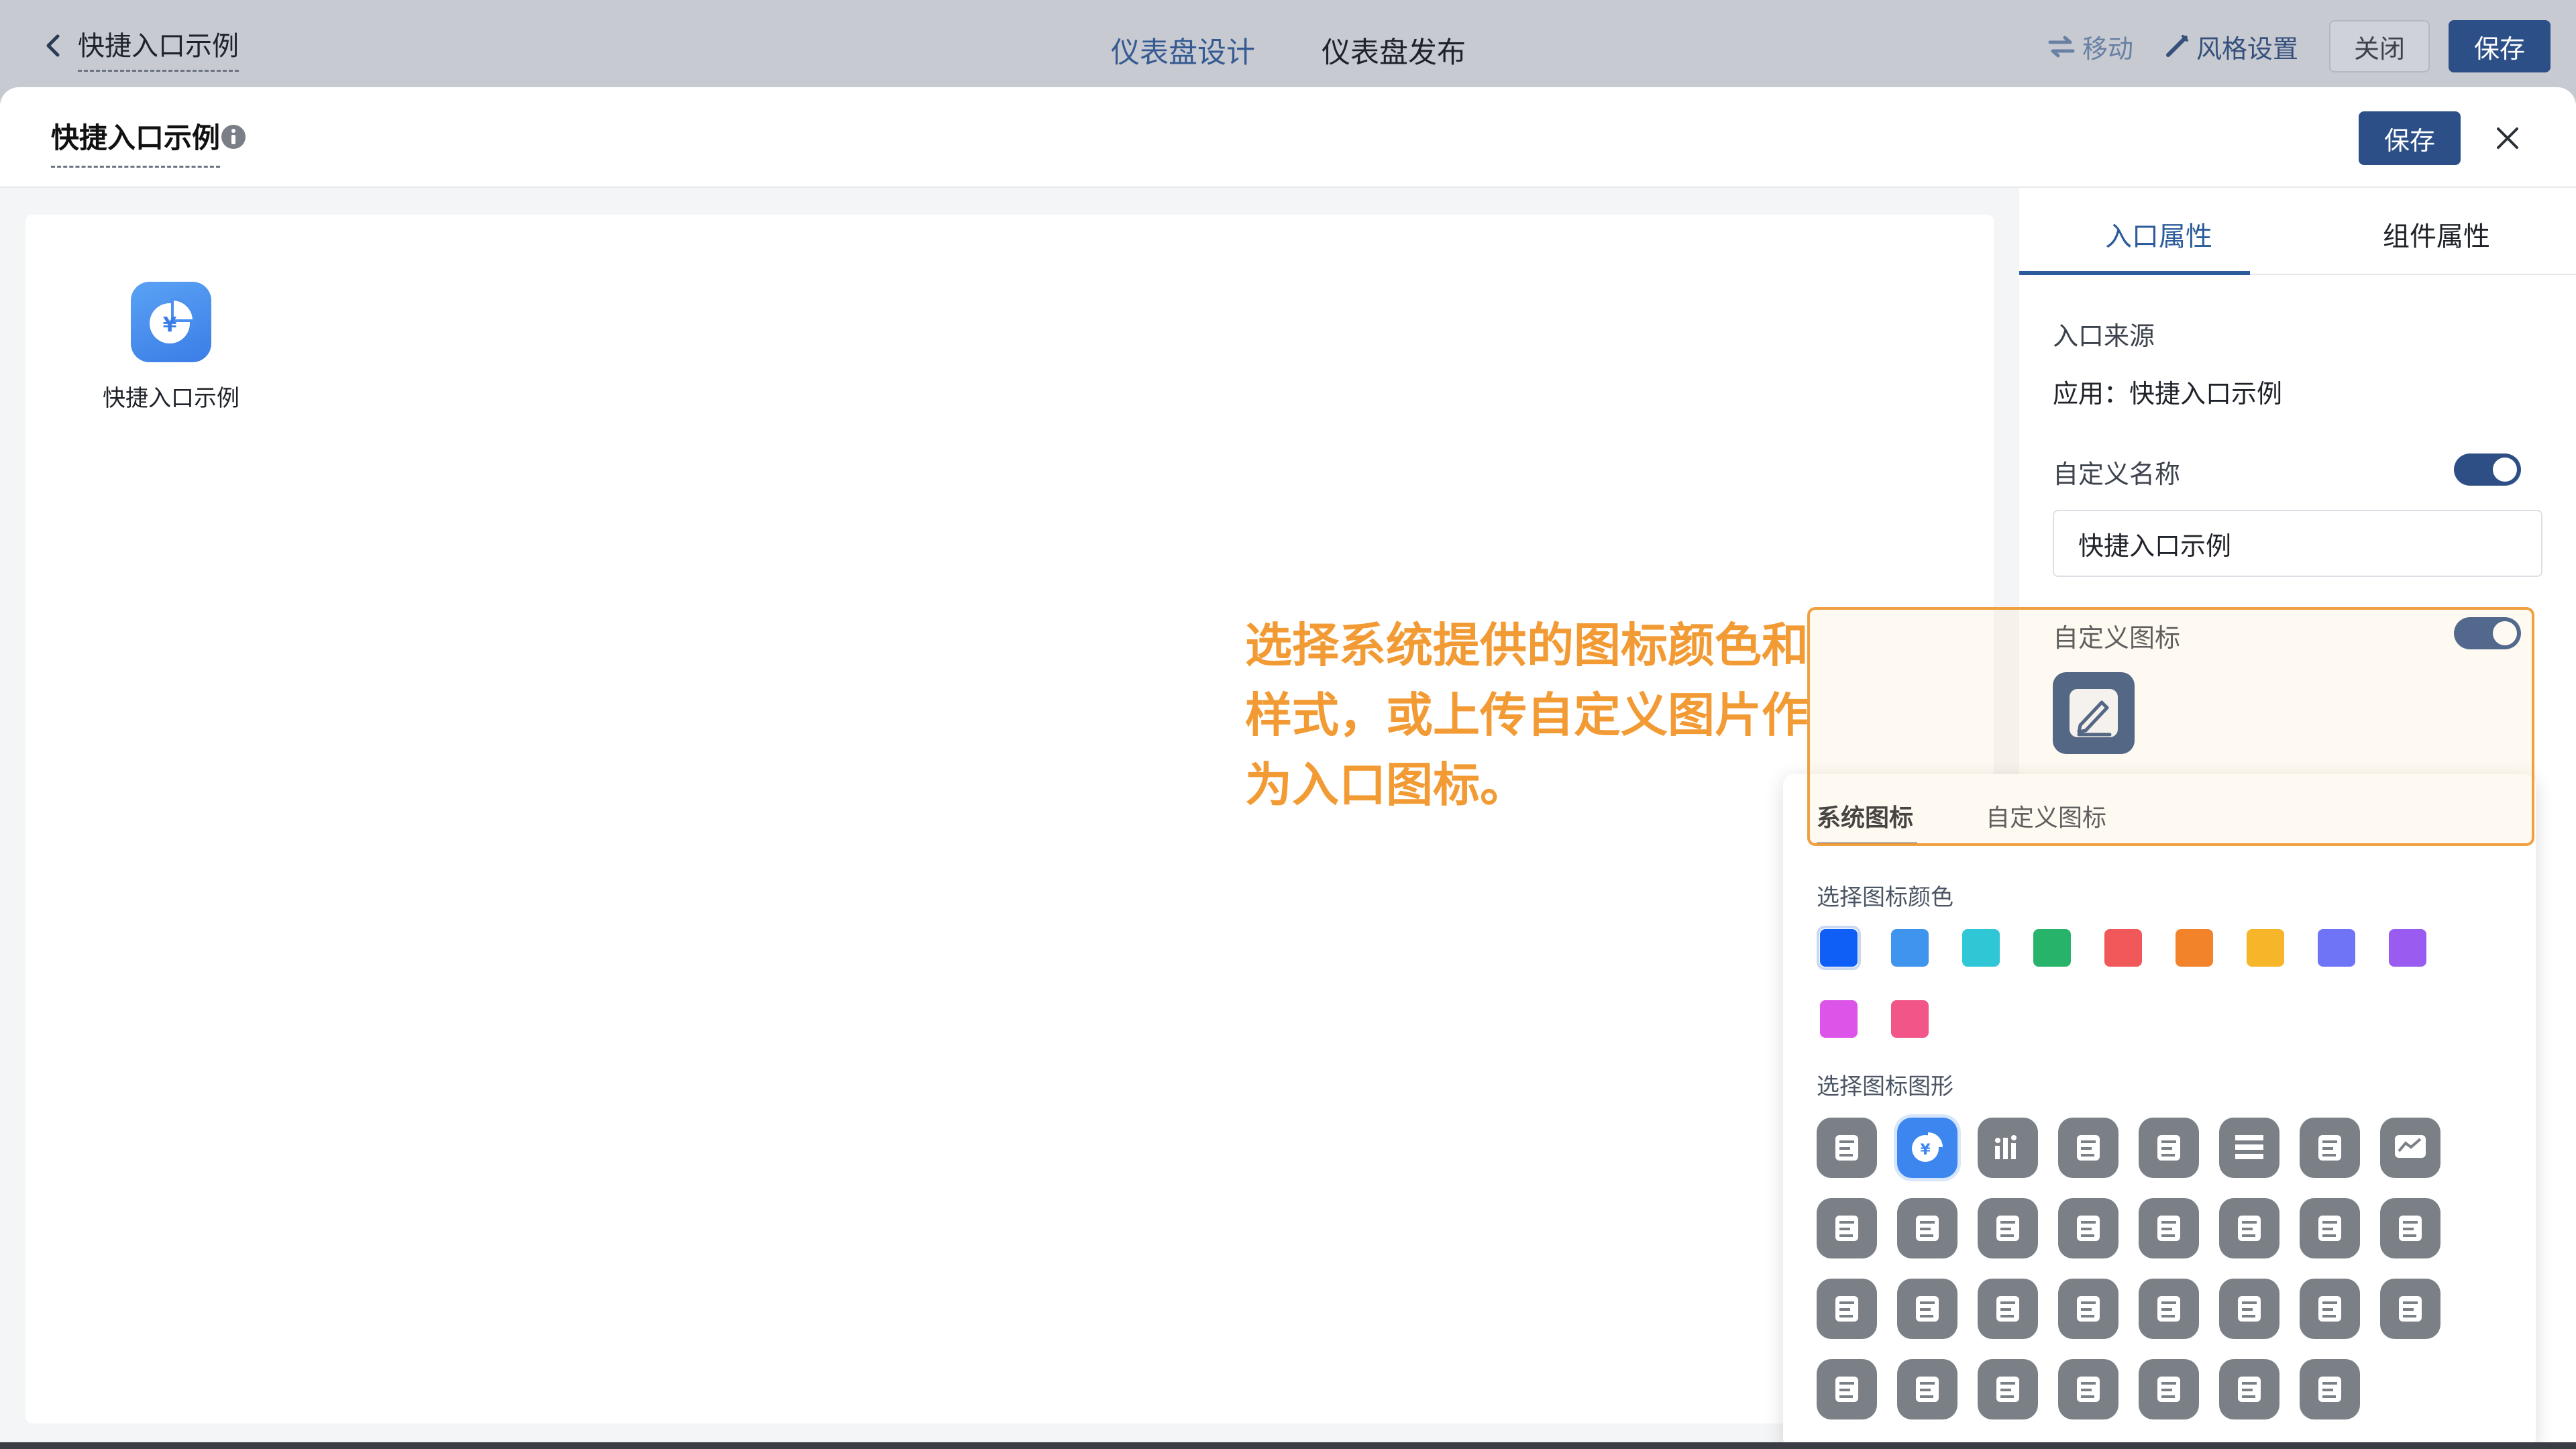  Describe the element at coordinates (2410, 138) in the screenshot. I see `modal-save-button: 保存` at that location.